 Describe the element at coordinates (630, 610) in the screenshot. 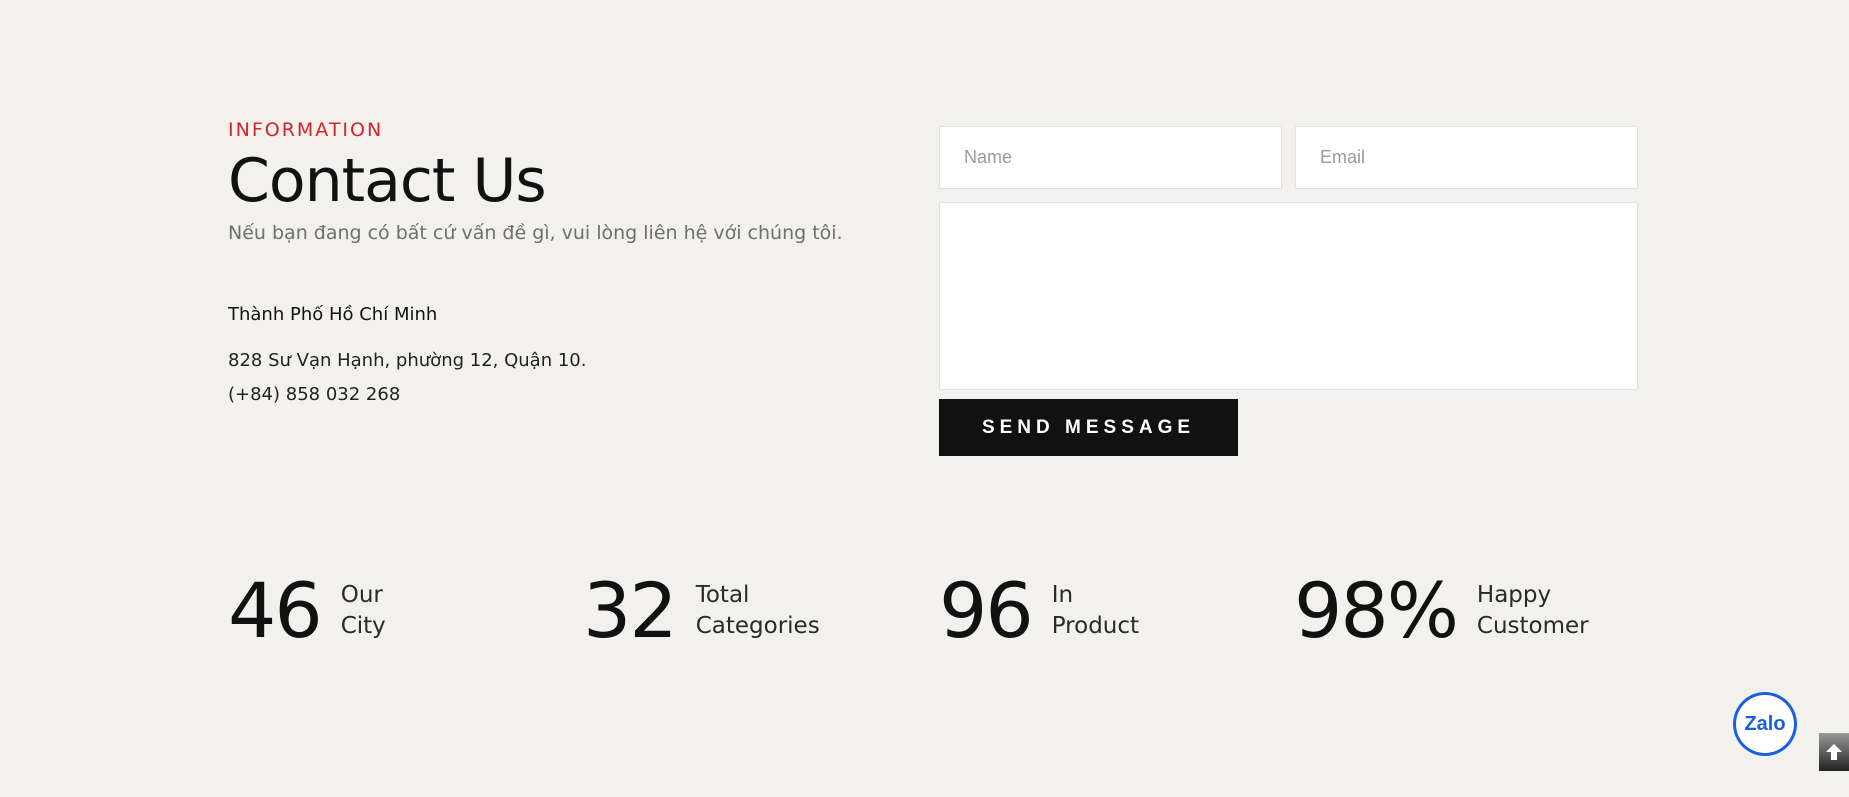

I see `stat-number: 32` at that location.